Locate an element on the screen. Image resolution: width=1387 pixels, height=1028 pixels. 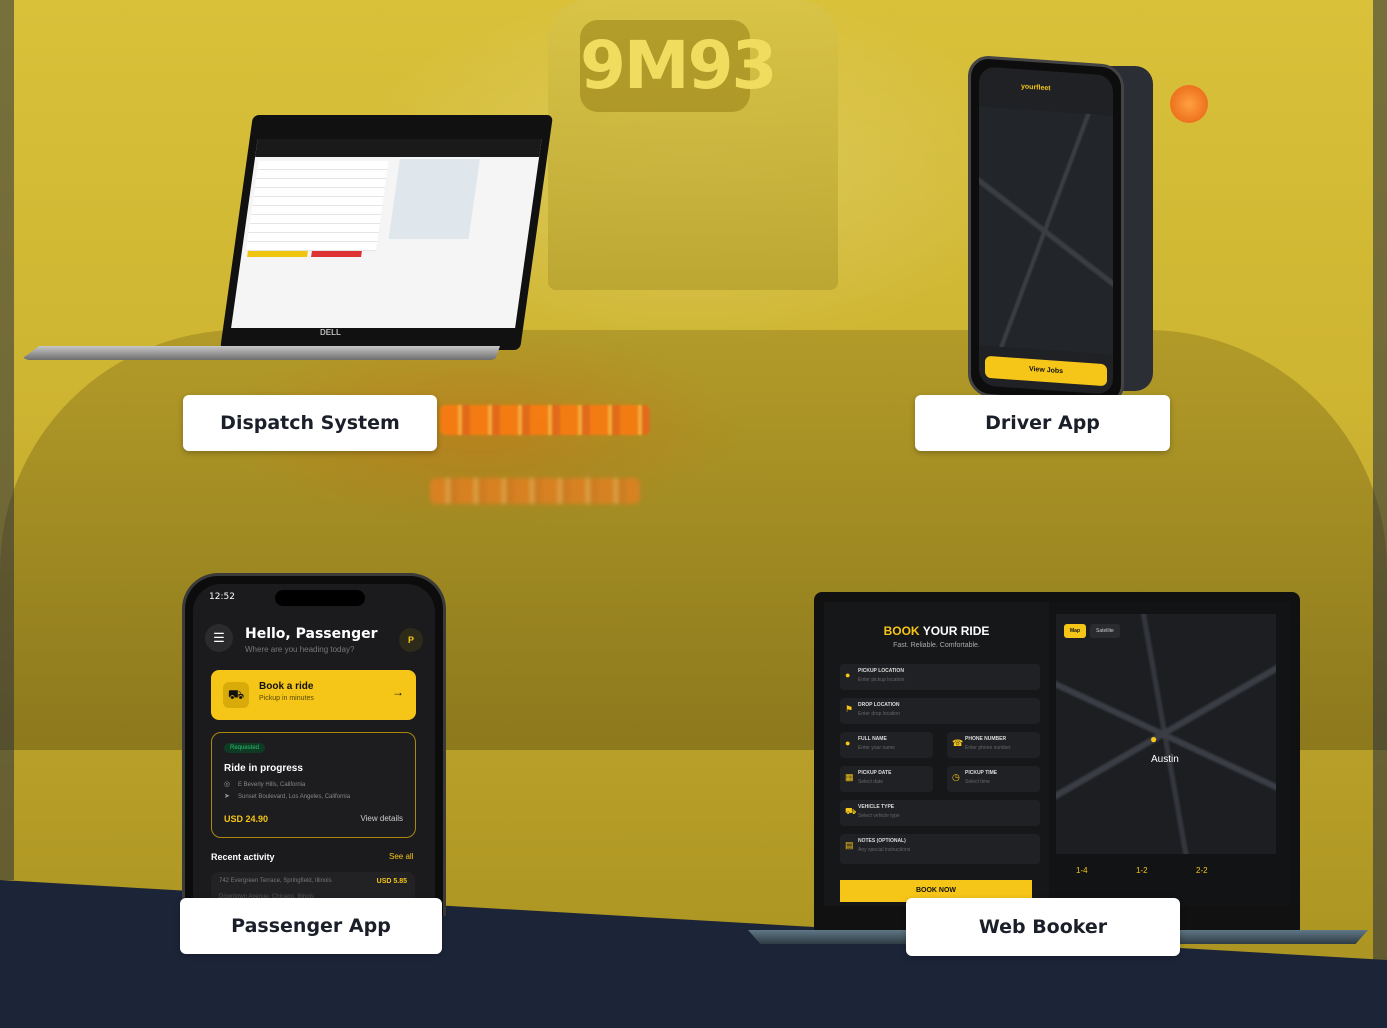
booking-title: BOOK YOUR RIDE is located at coordinates (936, 631).